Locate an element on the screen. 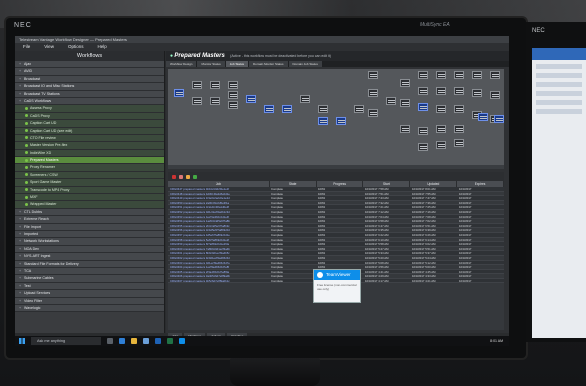 The height and width of the screenshot is (386, 586). sidebar-group: + File Import is located at coordinates (89, 227).